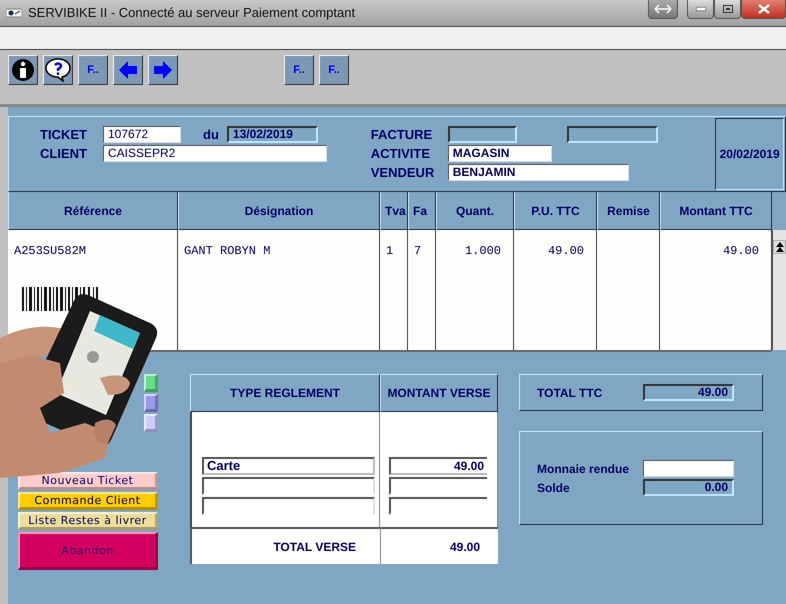  I want to click on table-cell: GANT ROBYN M, so click(227, 251).